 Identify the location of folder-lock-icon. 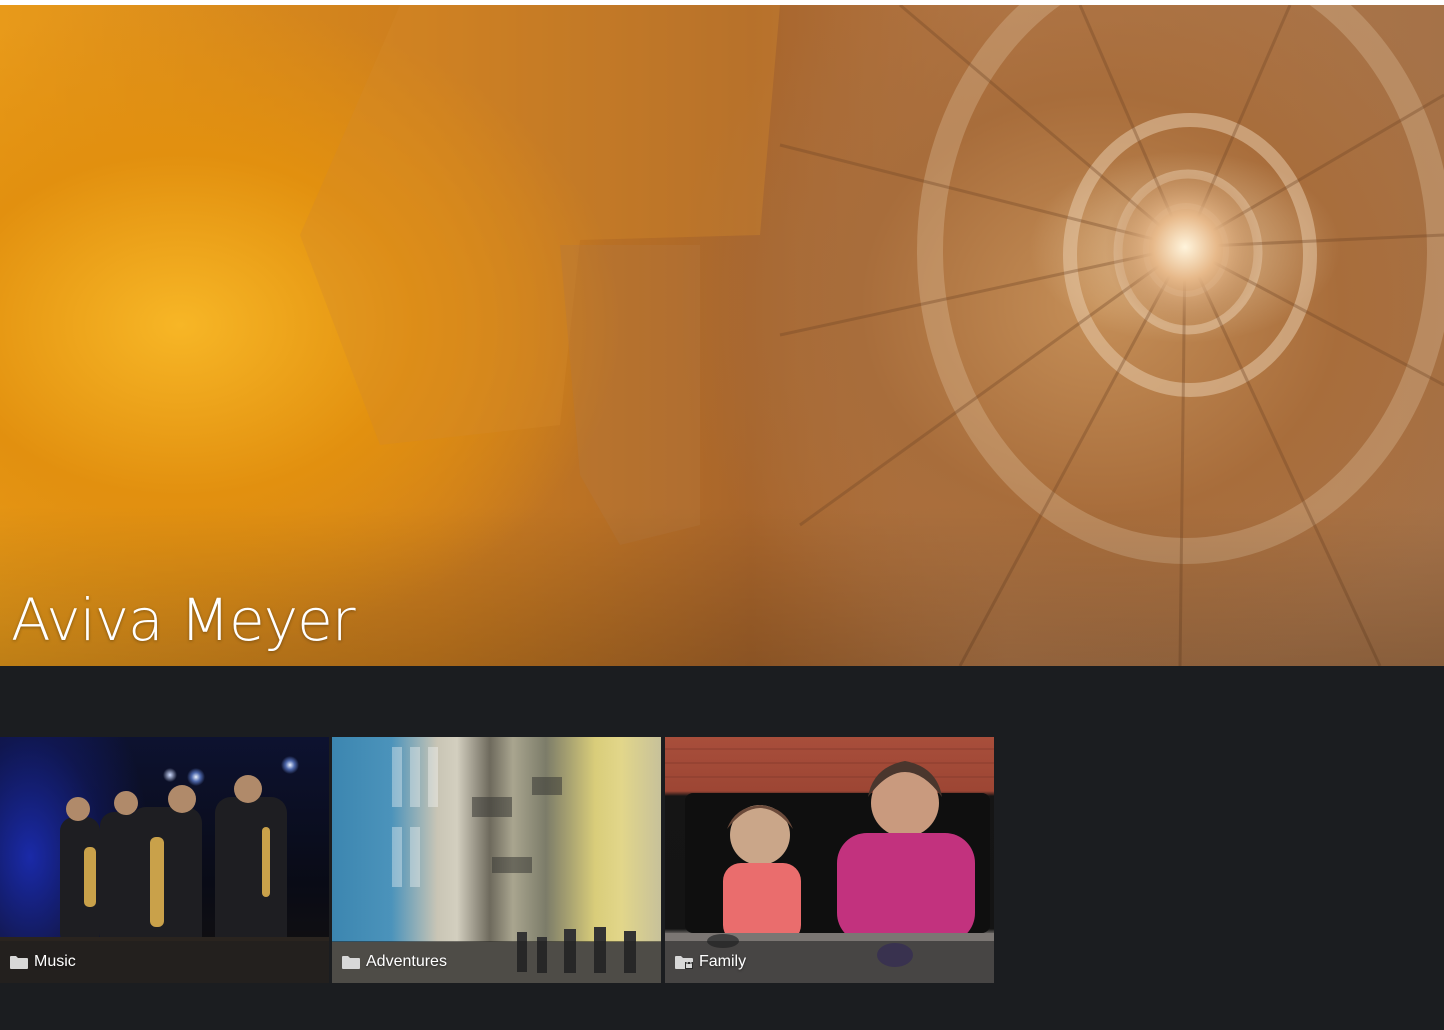
(684, 962).